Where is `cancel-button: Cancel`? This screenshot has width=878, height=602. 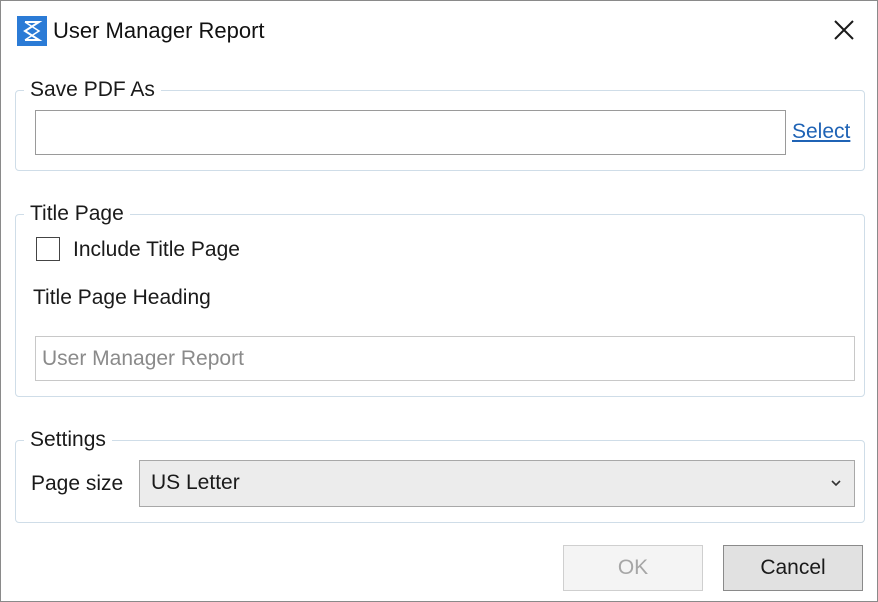 cancel-button: Cancel is located at coordinates (793, 568).